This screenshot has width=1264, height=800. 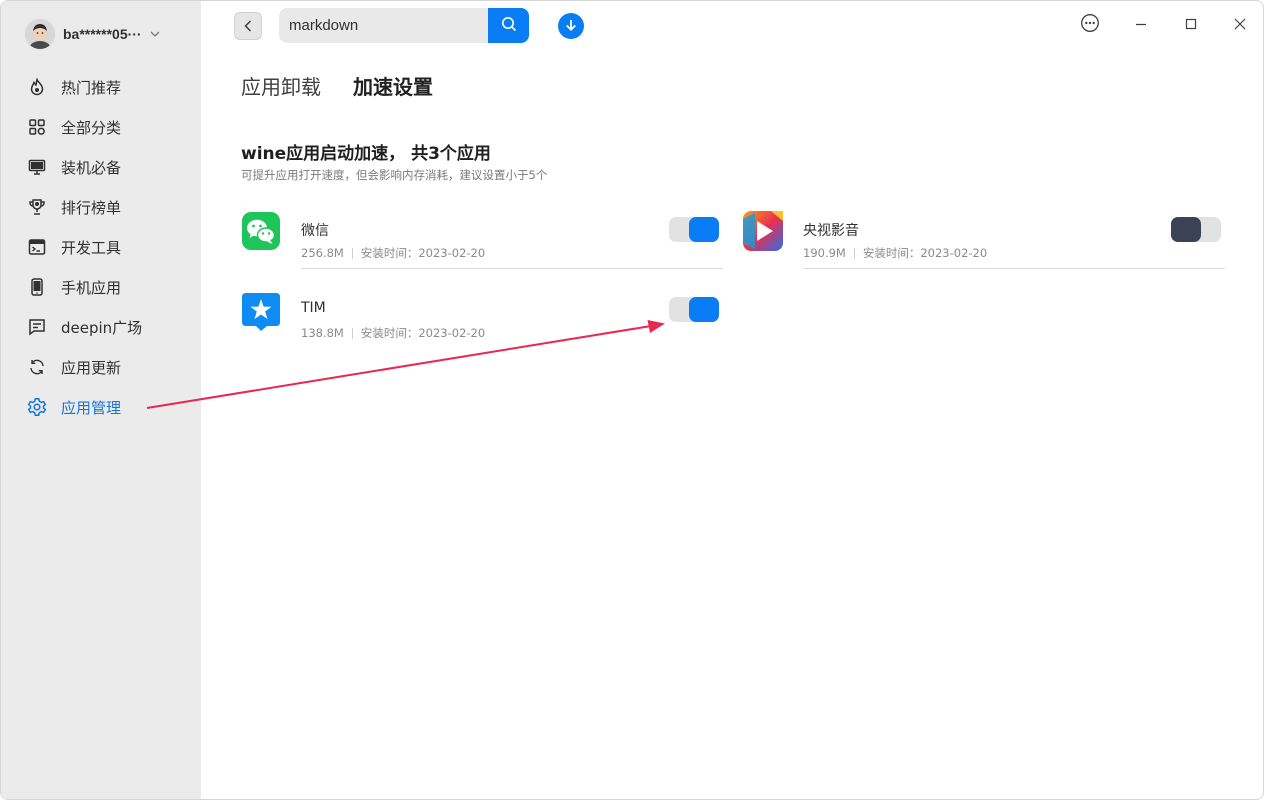 I want to click on download-manager-button, so click(x=571, y=26).